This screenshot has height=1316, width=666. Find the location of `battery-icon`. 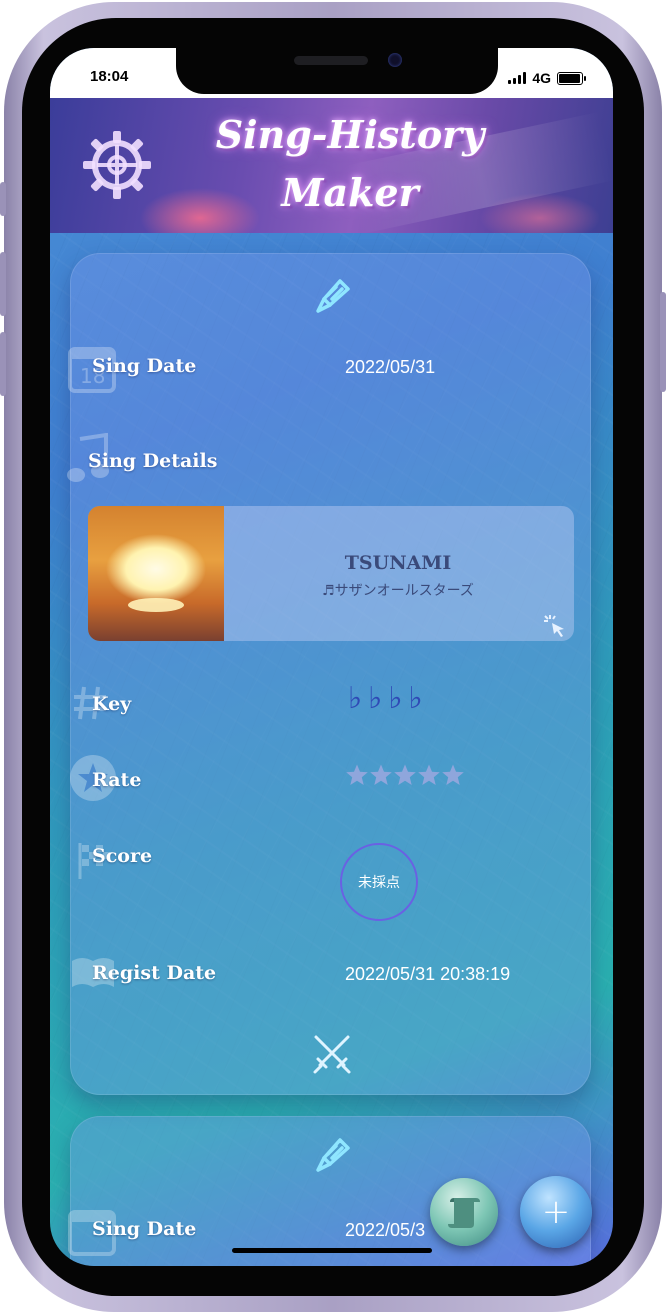

battery-icon is located at coordinates (571, 78).